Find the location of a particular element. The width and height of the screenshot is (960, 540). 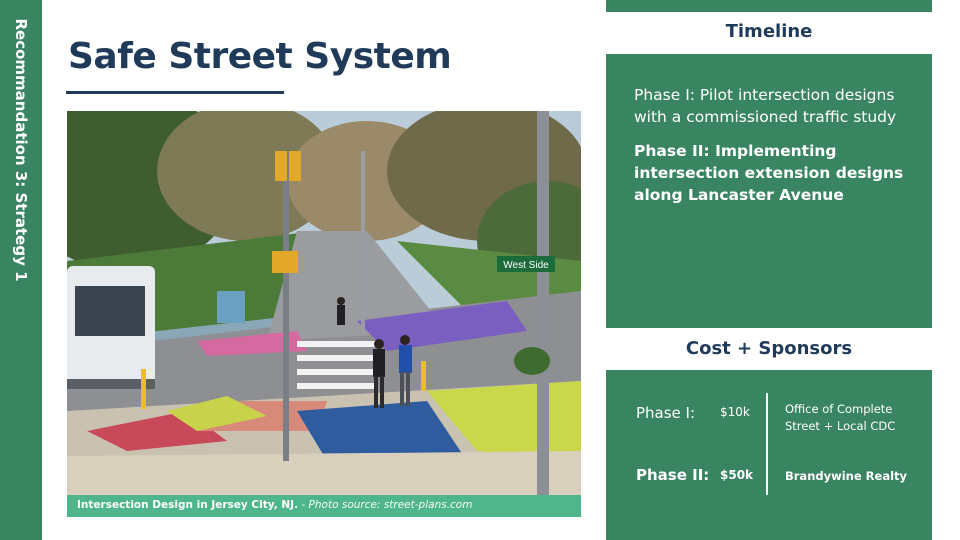

cost-phase-2-sponsor: Brandywine Realty is located at coordinates (846, 476).